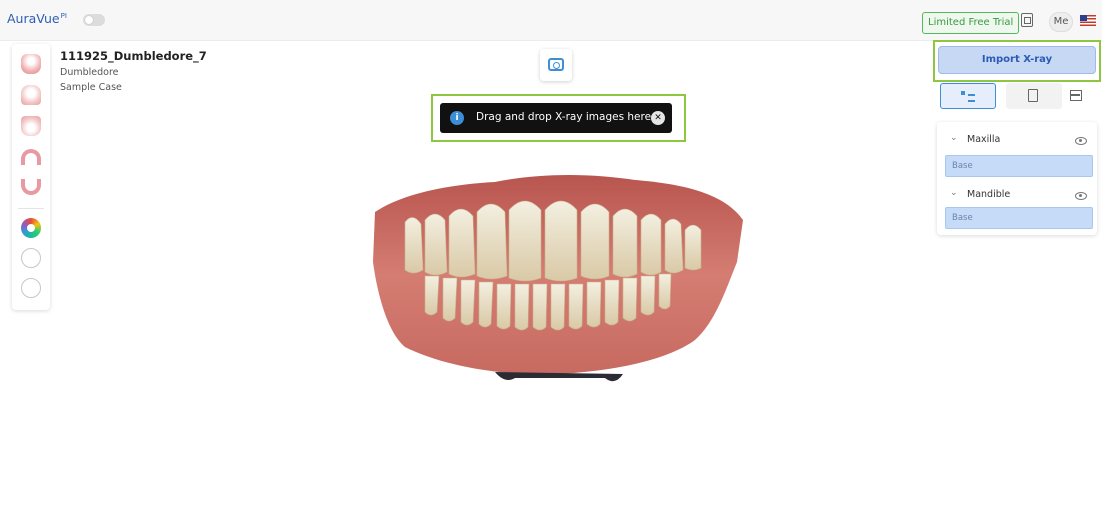 This screenshot has width=1102, height=511. Describe the element at coordinates (33, 18) in the screenshot. I see `app-name: AuraVue` at that location.